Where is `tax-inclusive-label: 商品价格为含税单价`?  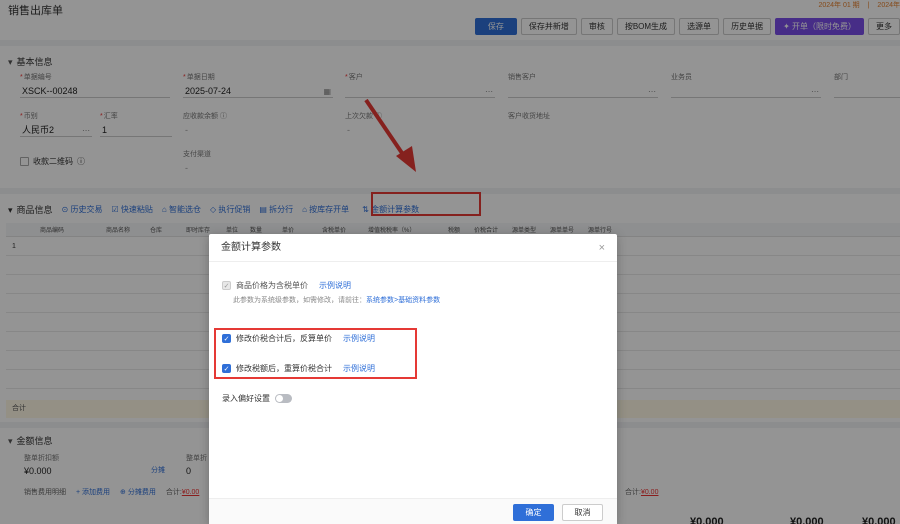 tax-inclusive-label: 商品价格为含税单价 is located at coordinates (272, 285).